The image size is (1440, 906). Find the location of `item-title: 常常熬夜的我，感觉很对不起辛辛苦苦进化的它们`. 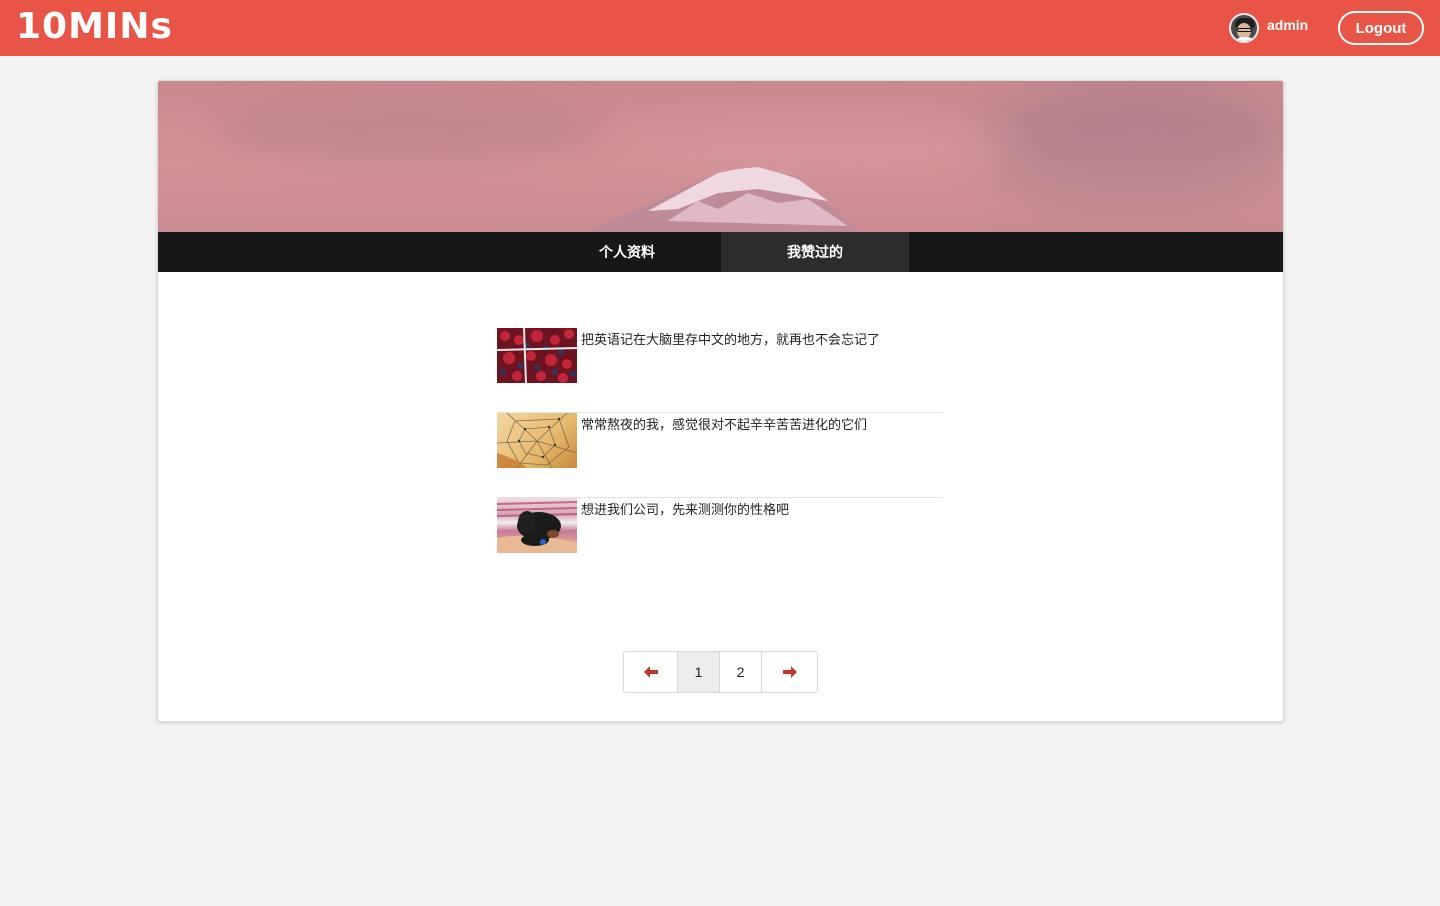

item-title: 常常熬夜的我，感觉很对不起辛辛苦苦进化的它们 is located at coordinates (724, 423).